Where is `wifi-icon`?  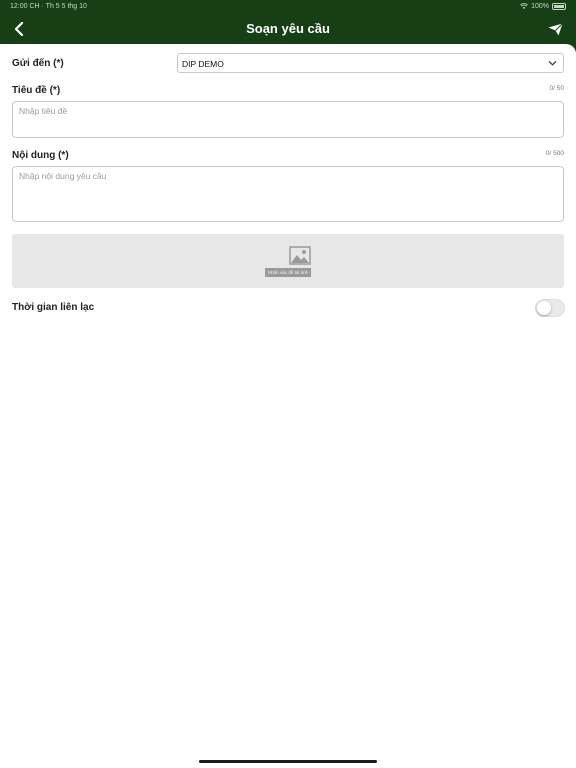
wifi-icon is located at coordinates (524, 6).